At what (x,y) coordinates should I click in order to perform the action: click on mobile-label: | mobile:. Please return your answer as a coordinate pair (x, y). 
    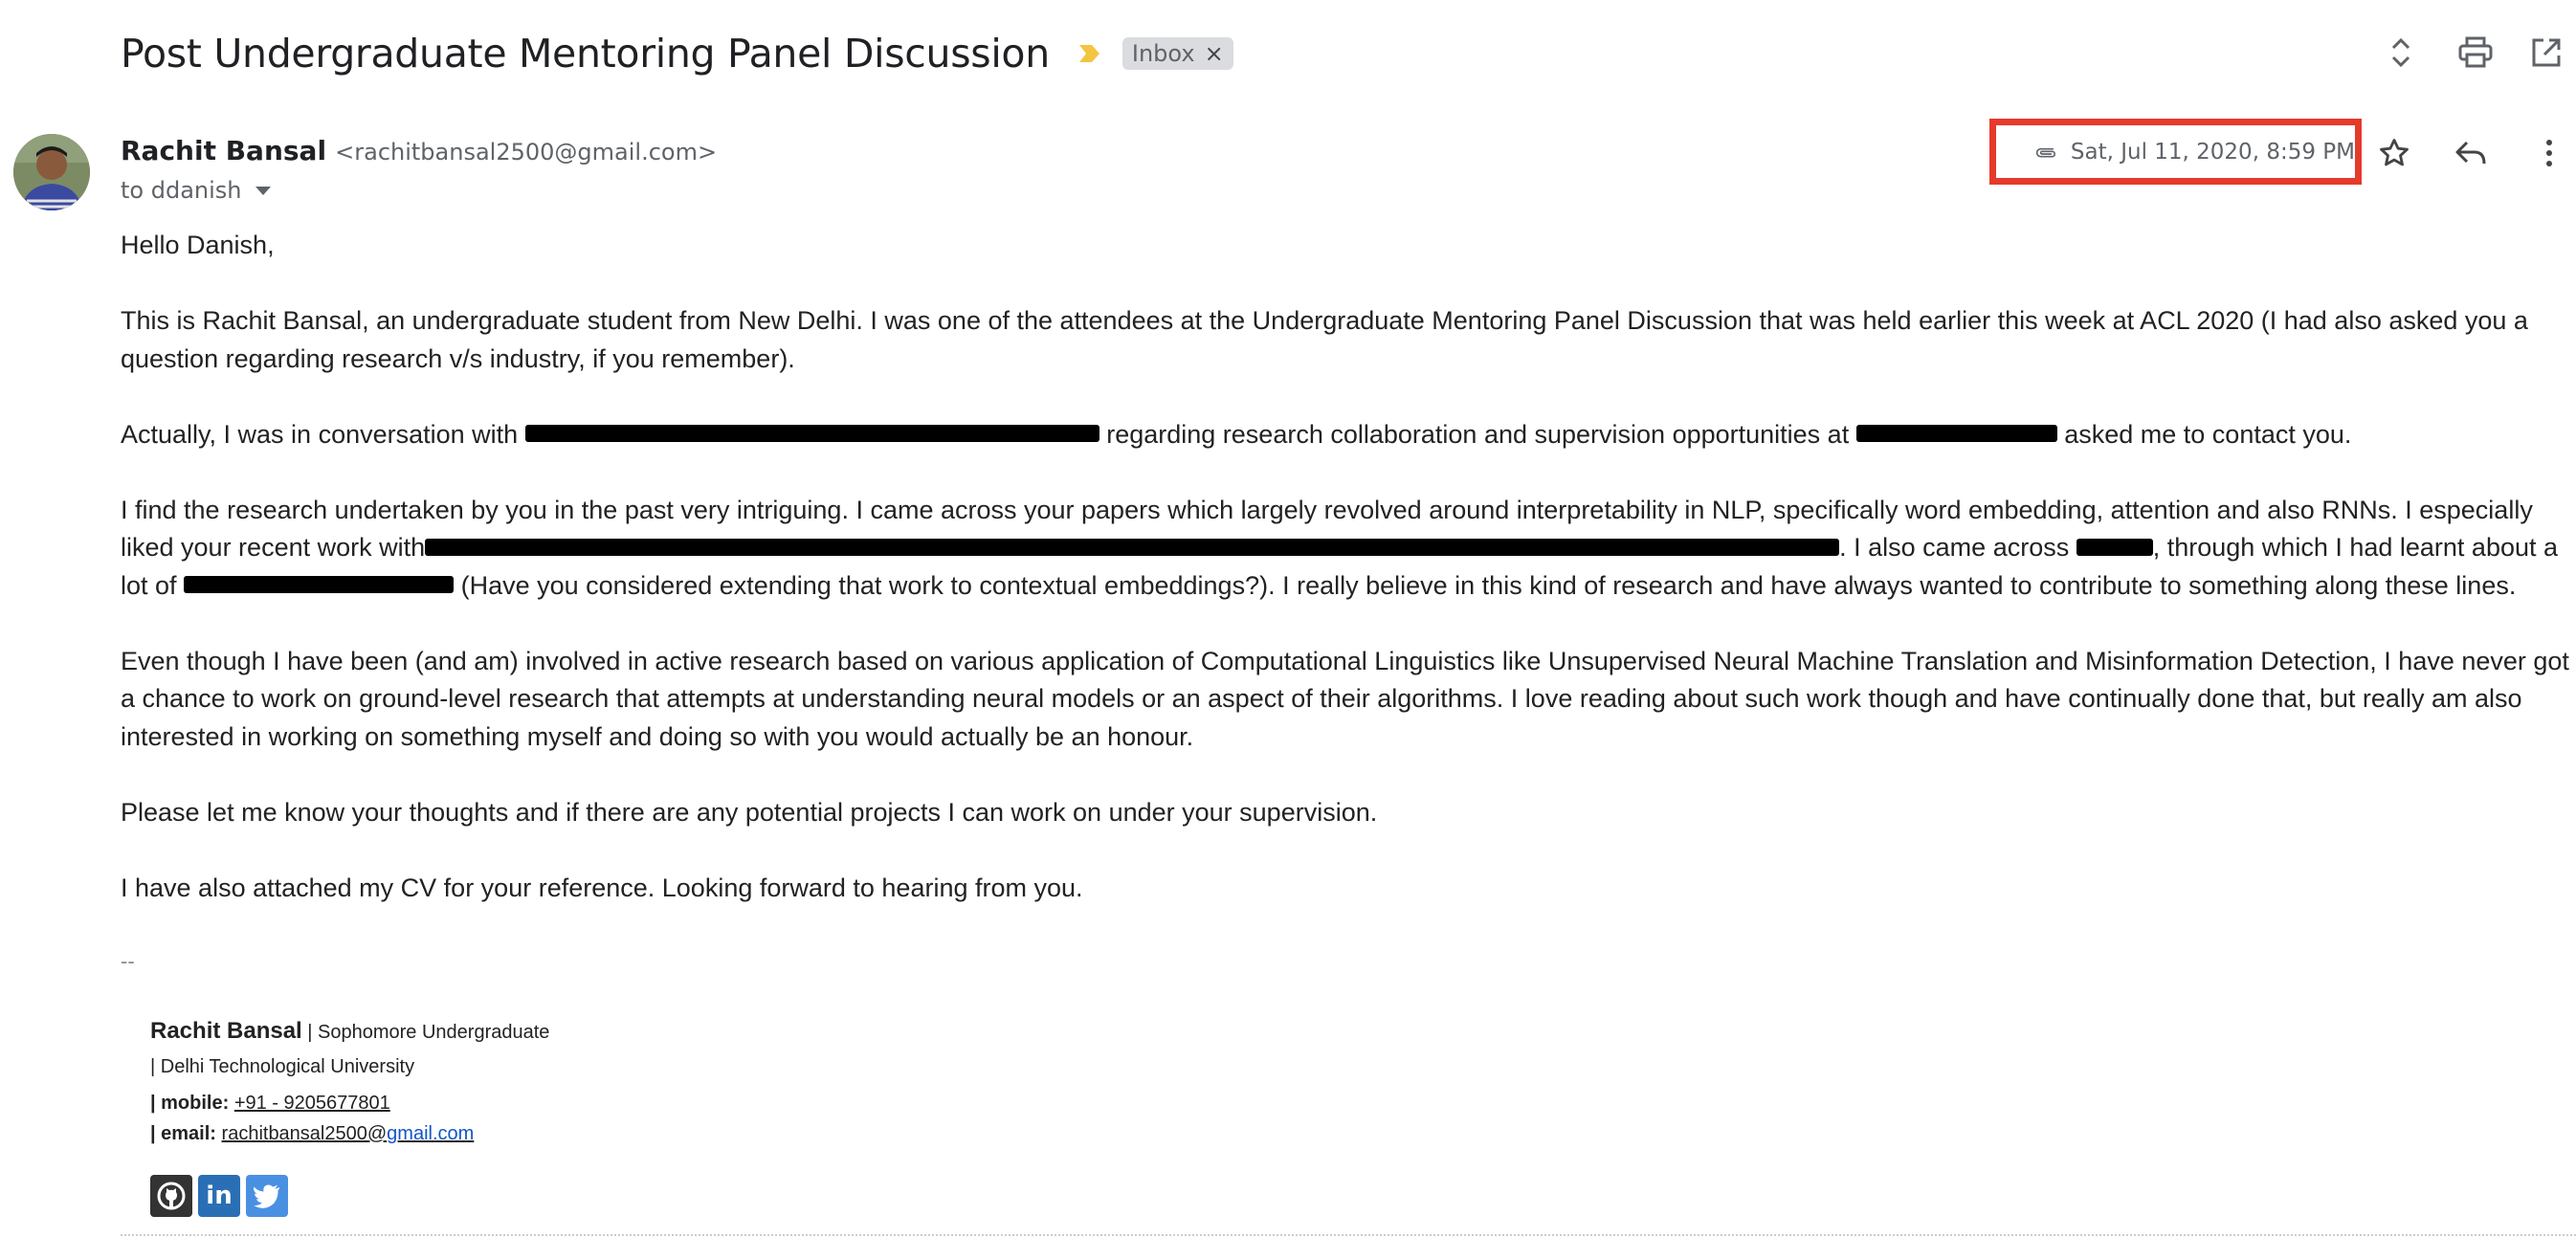
    Looking at the image, I should click on (190, 1103).